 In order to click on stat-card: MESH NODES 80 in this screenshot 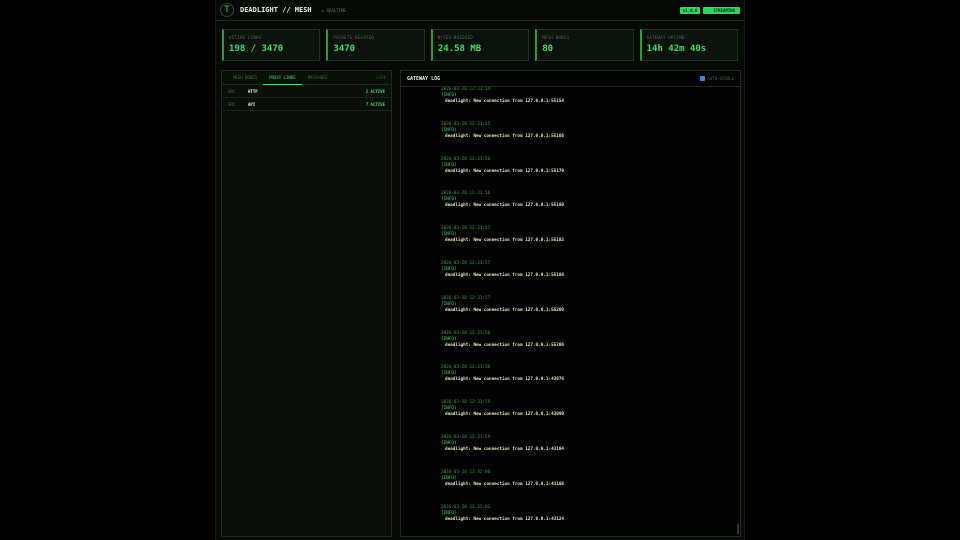, I will do `click(584, 45)`.